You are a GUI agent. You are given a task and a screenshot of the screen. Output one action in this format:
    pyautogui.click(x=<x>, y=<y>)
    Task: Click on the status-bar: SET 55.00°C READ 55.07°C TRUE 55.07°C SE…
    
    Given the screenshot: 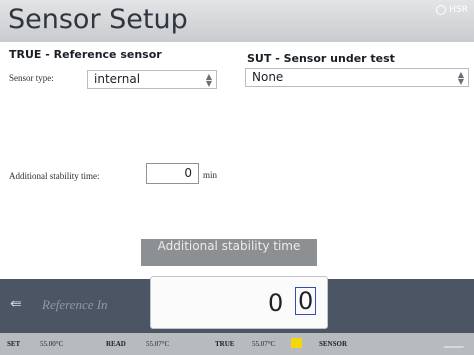 What is the action you would take?
    pyautogui.click(x=237, y=344)
    